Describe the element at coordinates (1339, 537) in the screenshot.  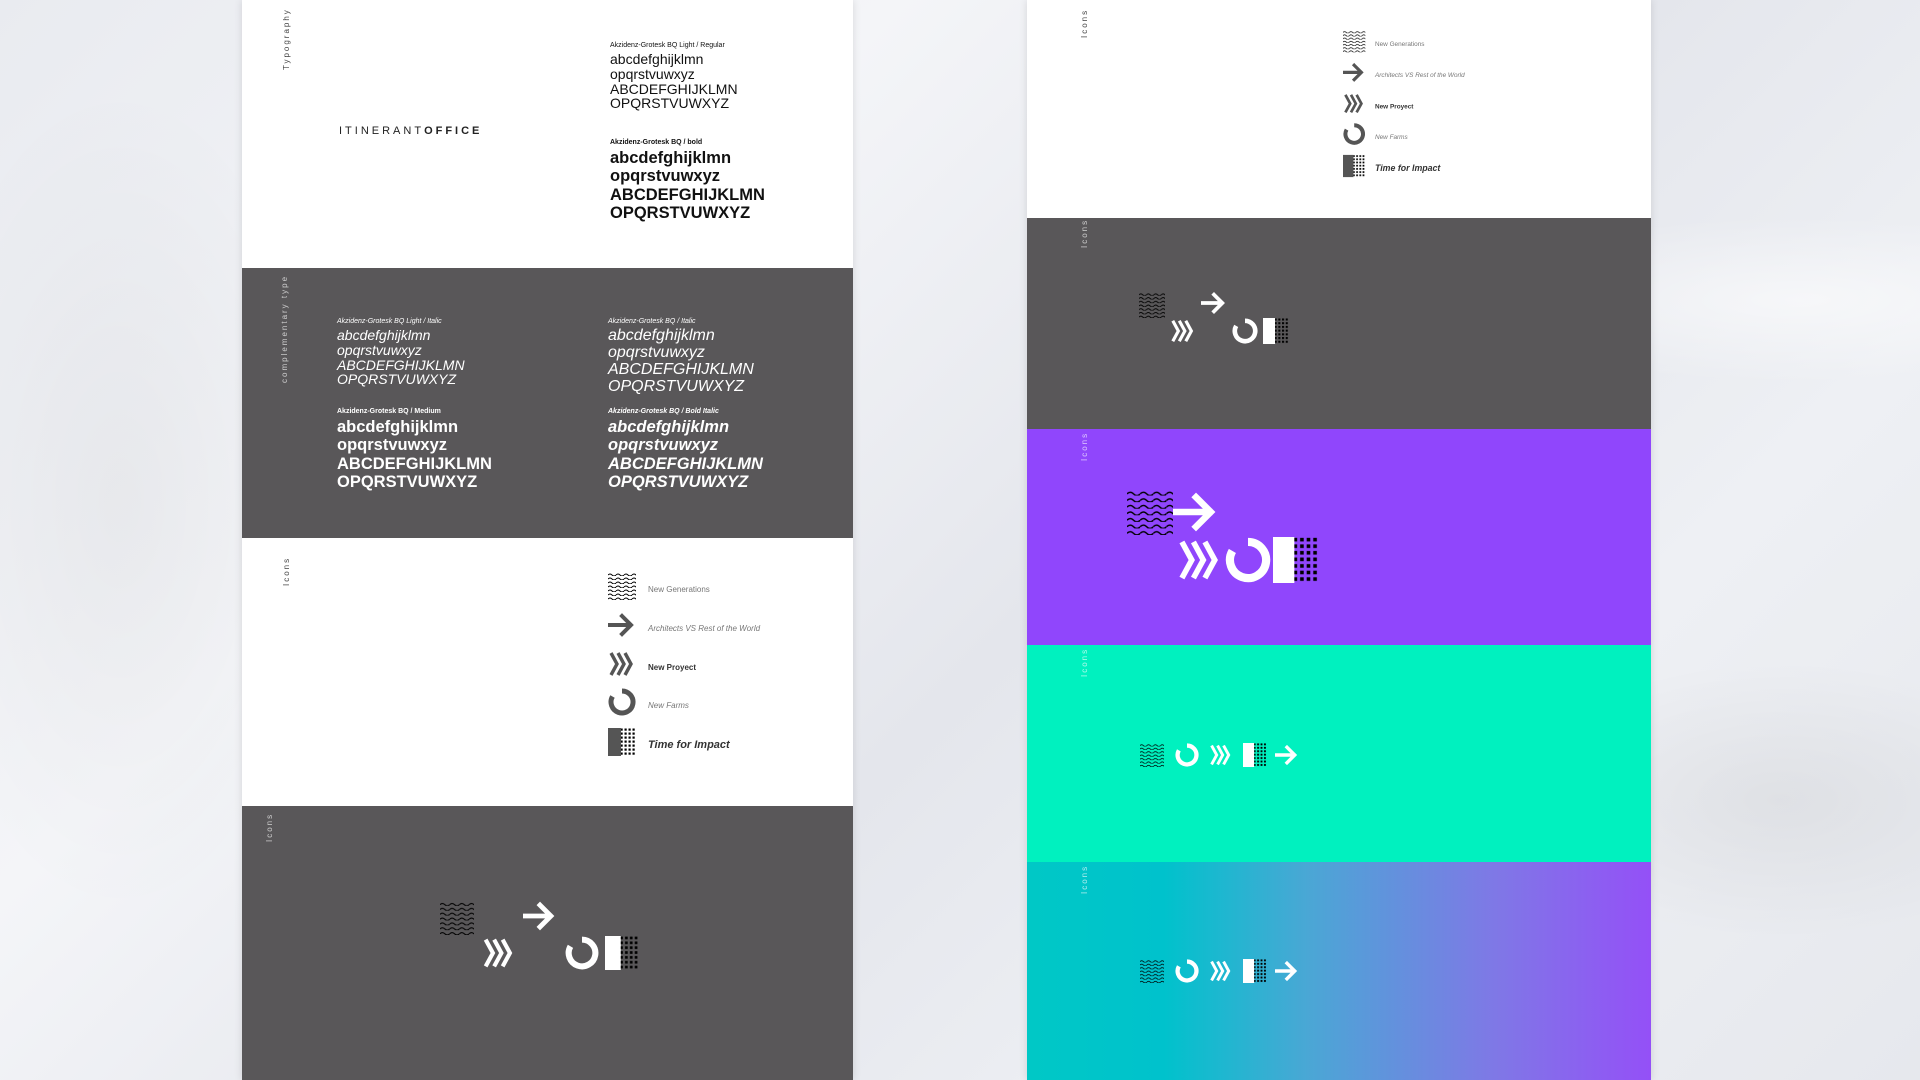
I see `icons-purple-panel: Icons` at that location.